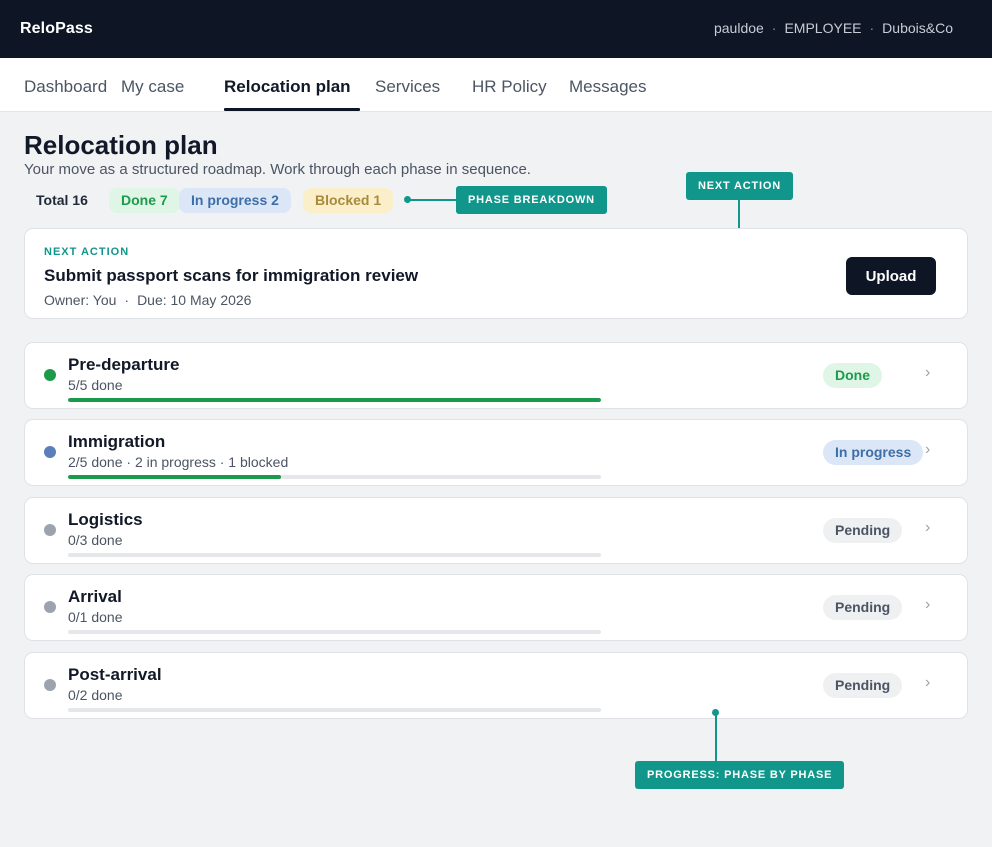 The width and height of the screenshot is (992, 847). I want to click on top-bar: ReloPass pauldoe · EMPLOYEE · Dubois&Co, so click(496, 29).